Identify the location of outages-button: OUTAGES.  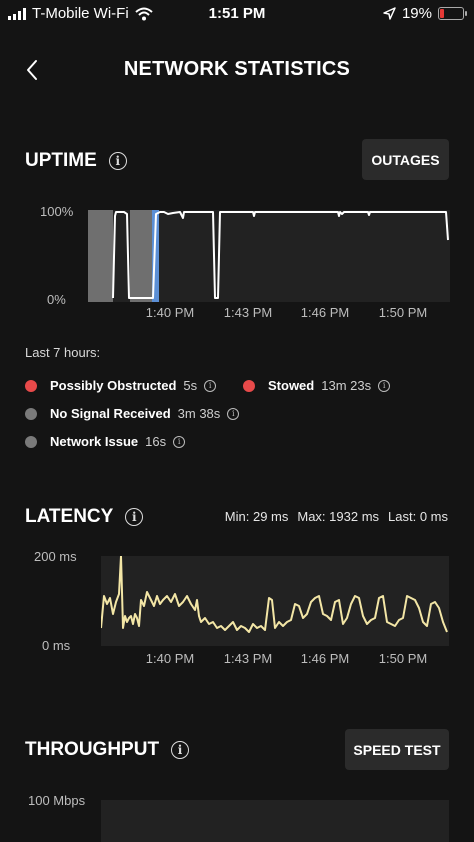
(405, 159).